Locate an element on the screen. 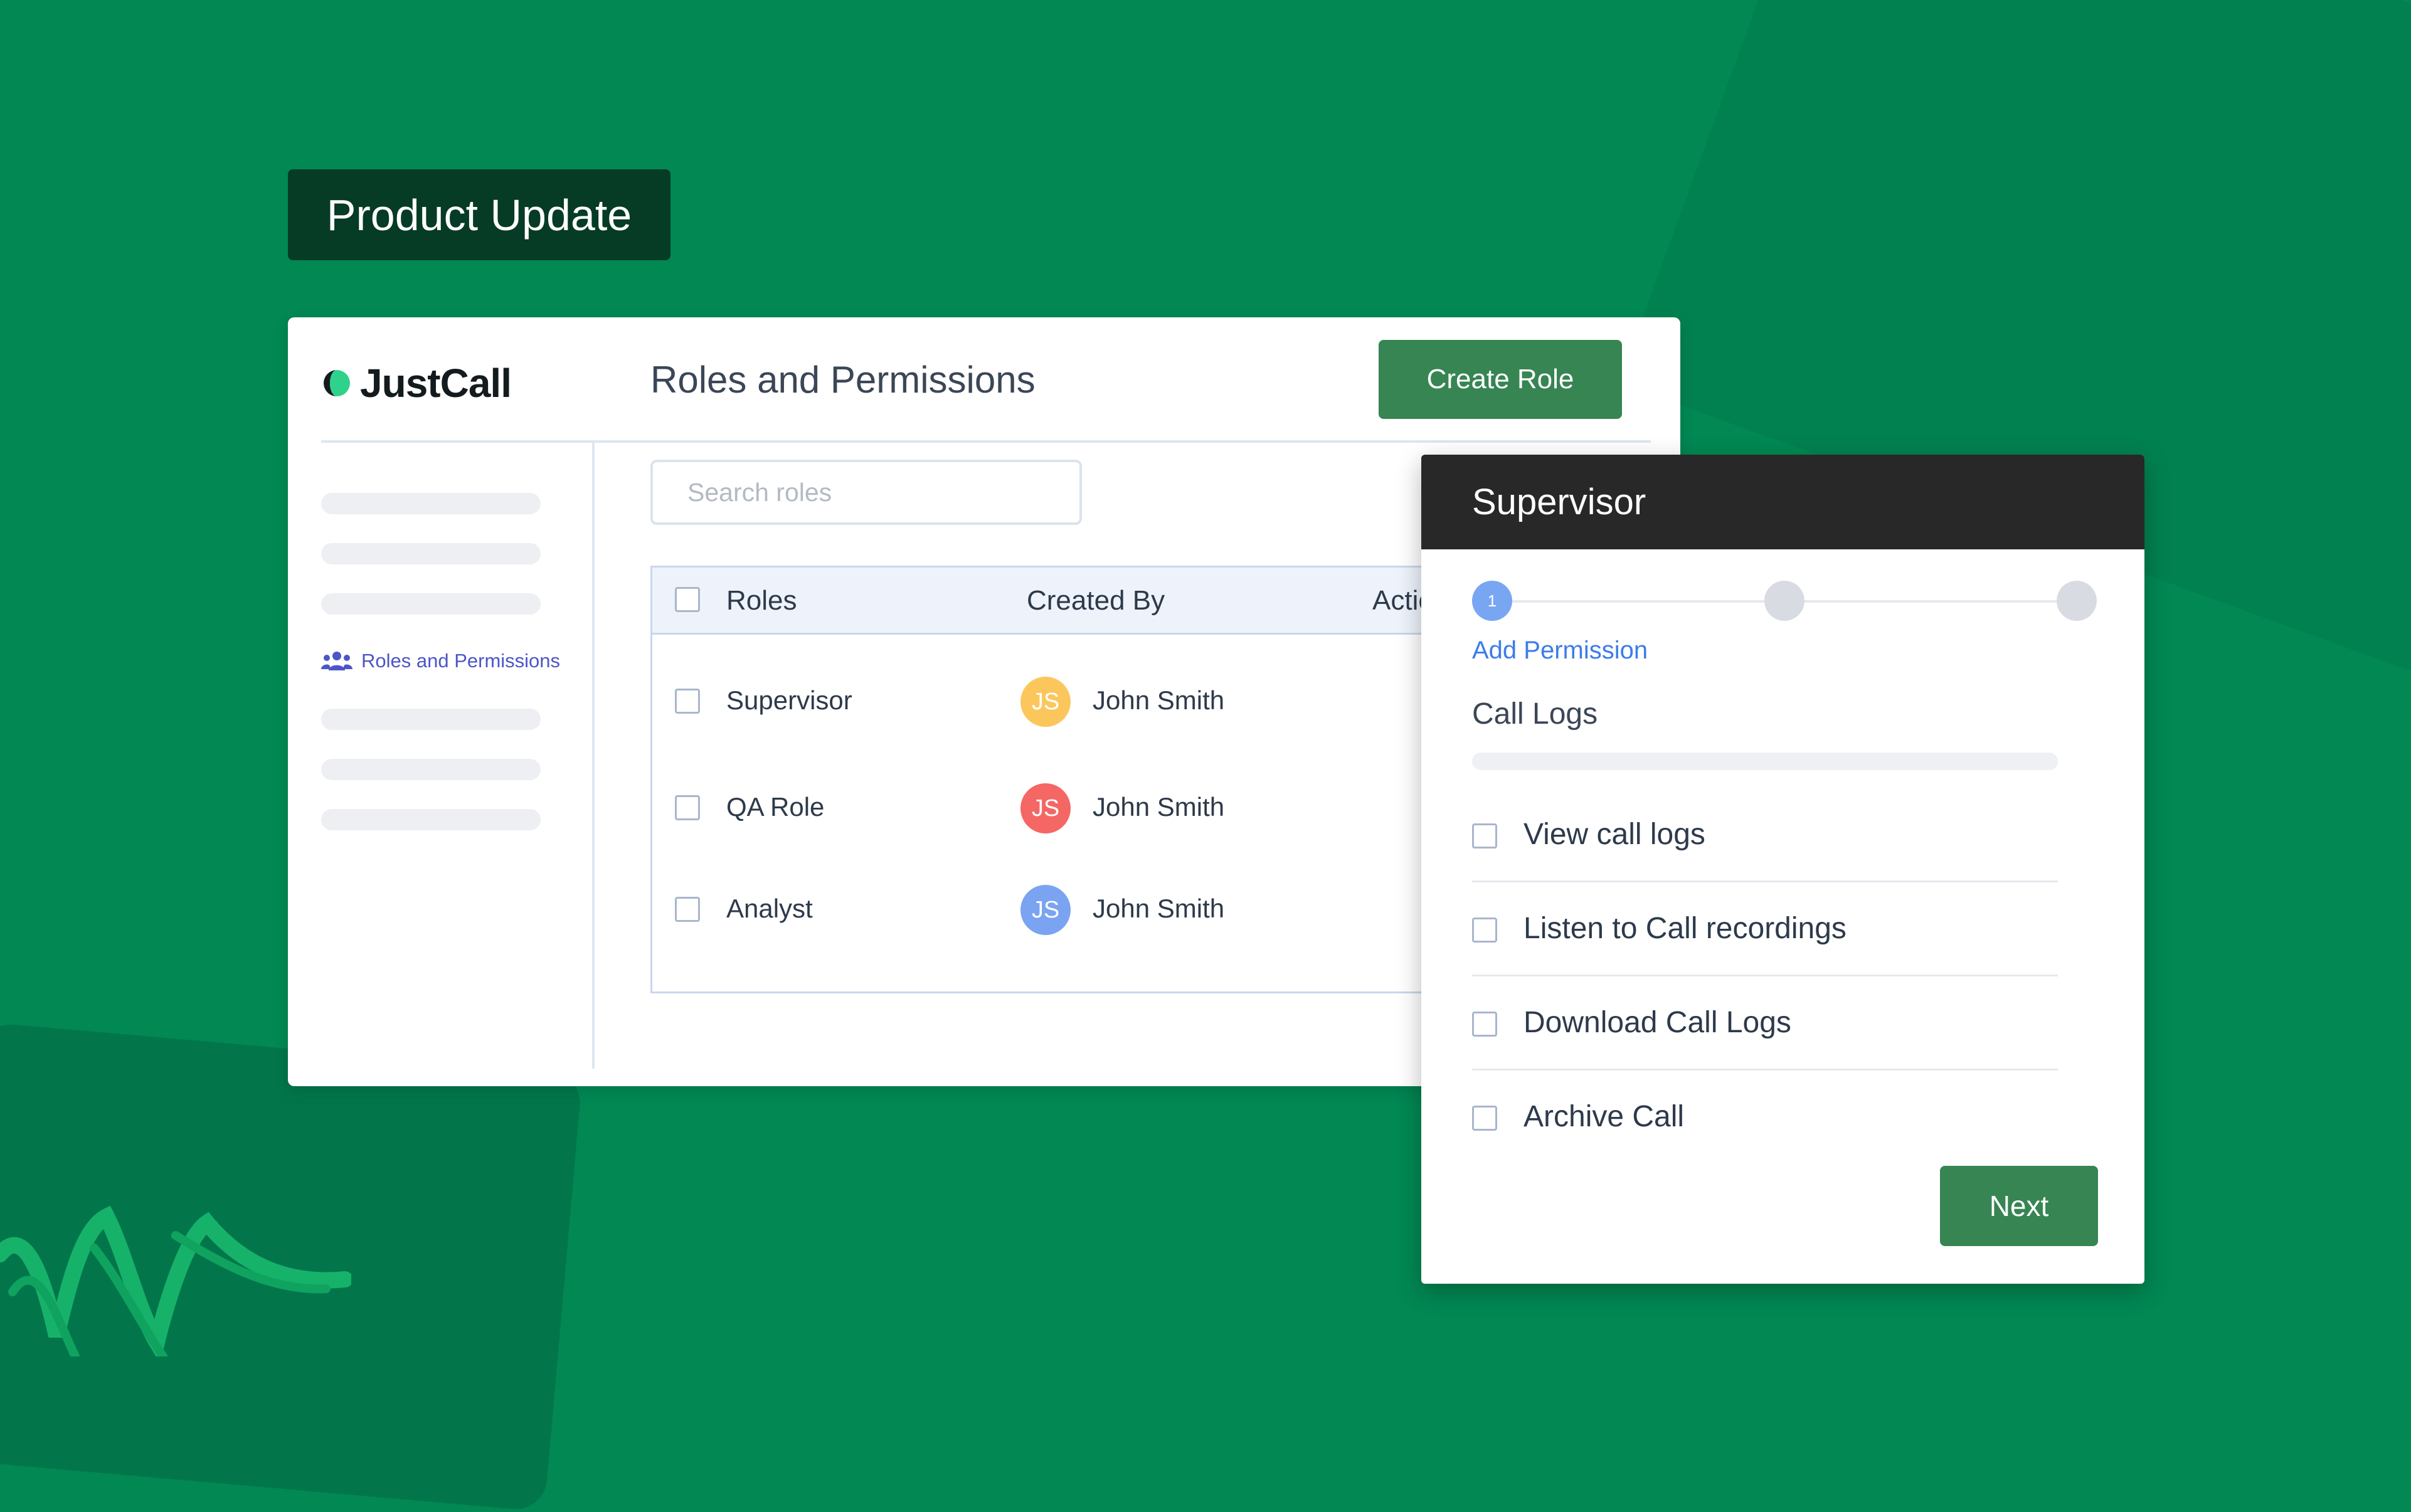 The width and height of the screenshot is (2411, 1512). justcall-logo-icon is located at coordinates (337, 383).